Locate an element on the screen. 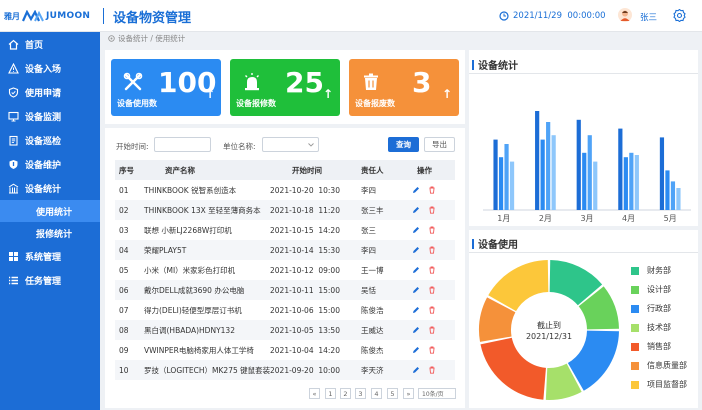 Image resolution: width=702 pixels, height=410 pixels. cell-asset-name: 戴尔DELL成就3690 办公电脑 is located at coordinates (194, 290).